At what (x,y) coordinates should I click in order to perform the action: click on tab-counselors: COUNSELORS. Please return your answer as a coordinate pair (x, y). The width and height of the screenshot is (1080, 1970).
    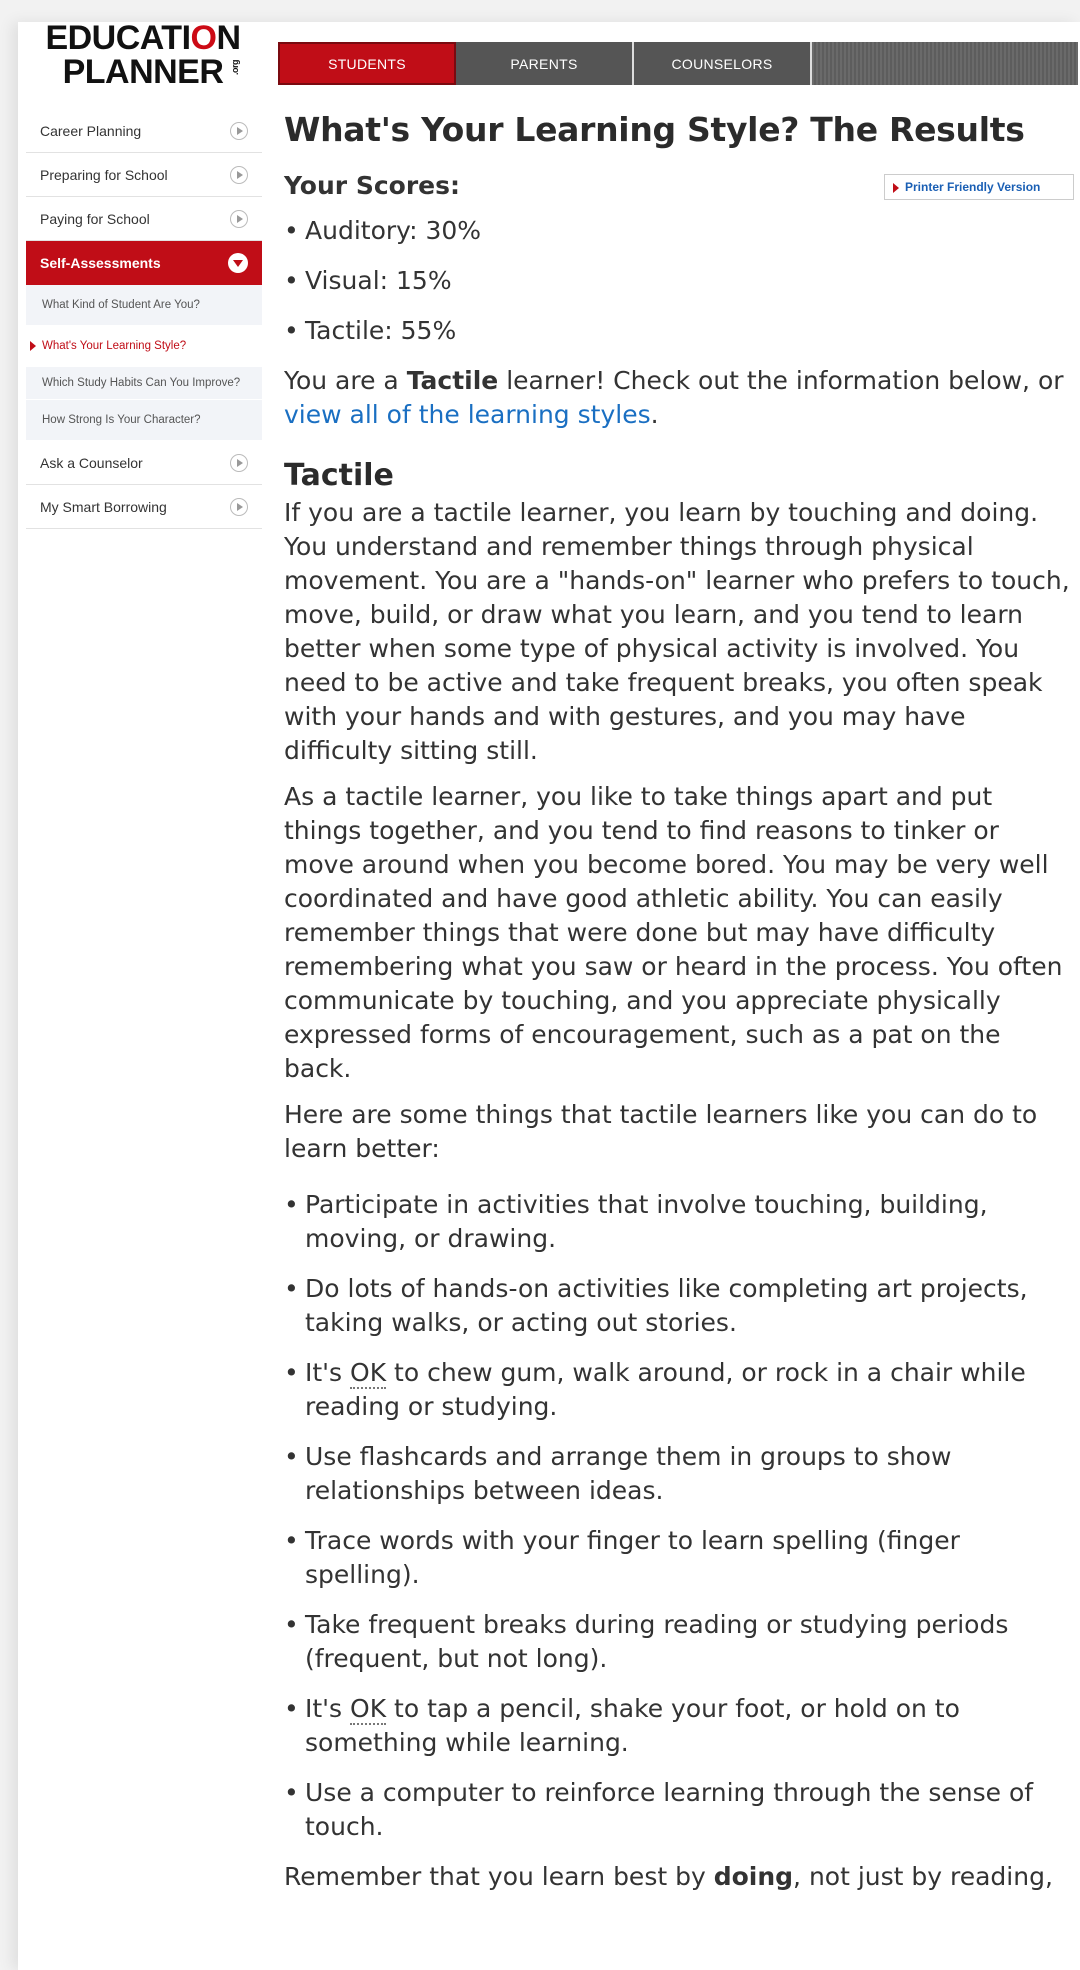
    Looking at the image, I should click on (723, 63).